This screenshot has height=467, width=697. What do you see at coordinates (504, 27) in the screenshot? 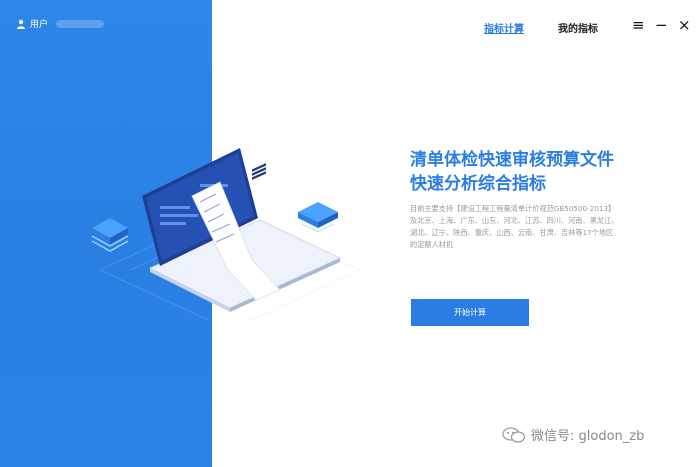
I see `tab-indicator-calc: 指标计算` at bounding box center [504, 27].